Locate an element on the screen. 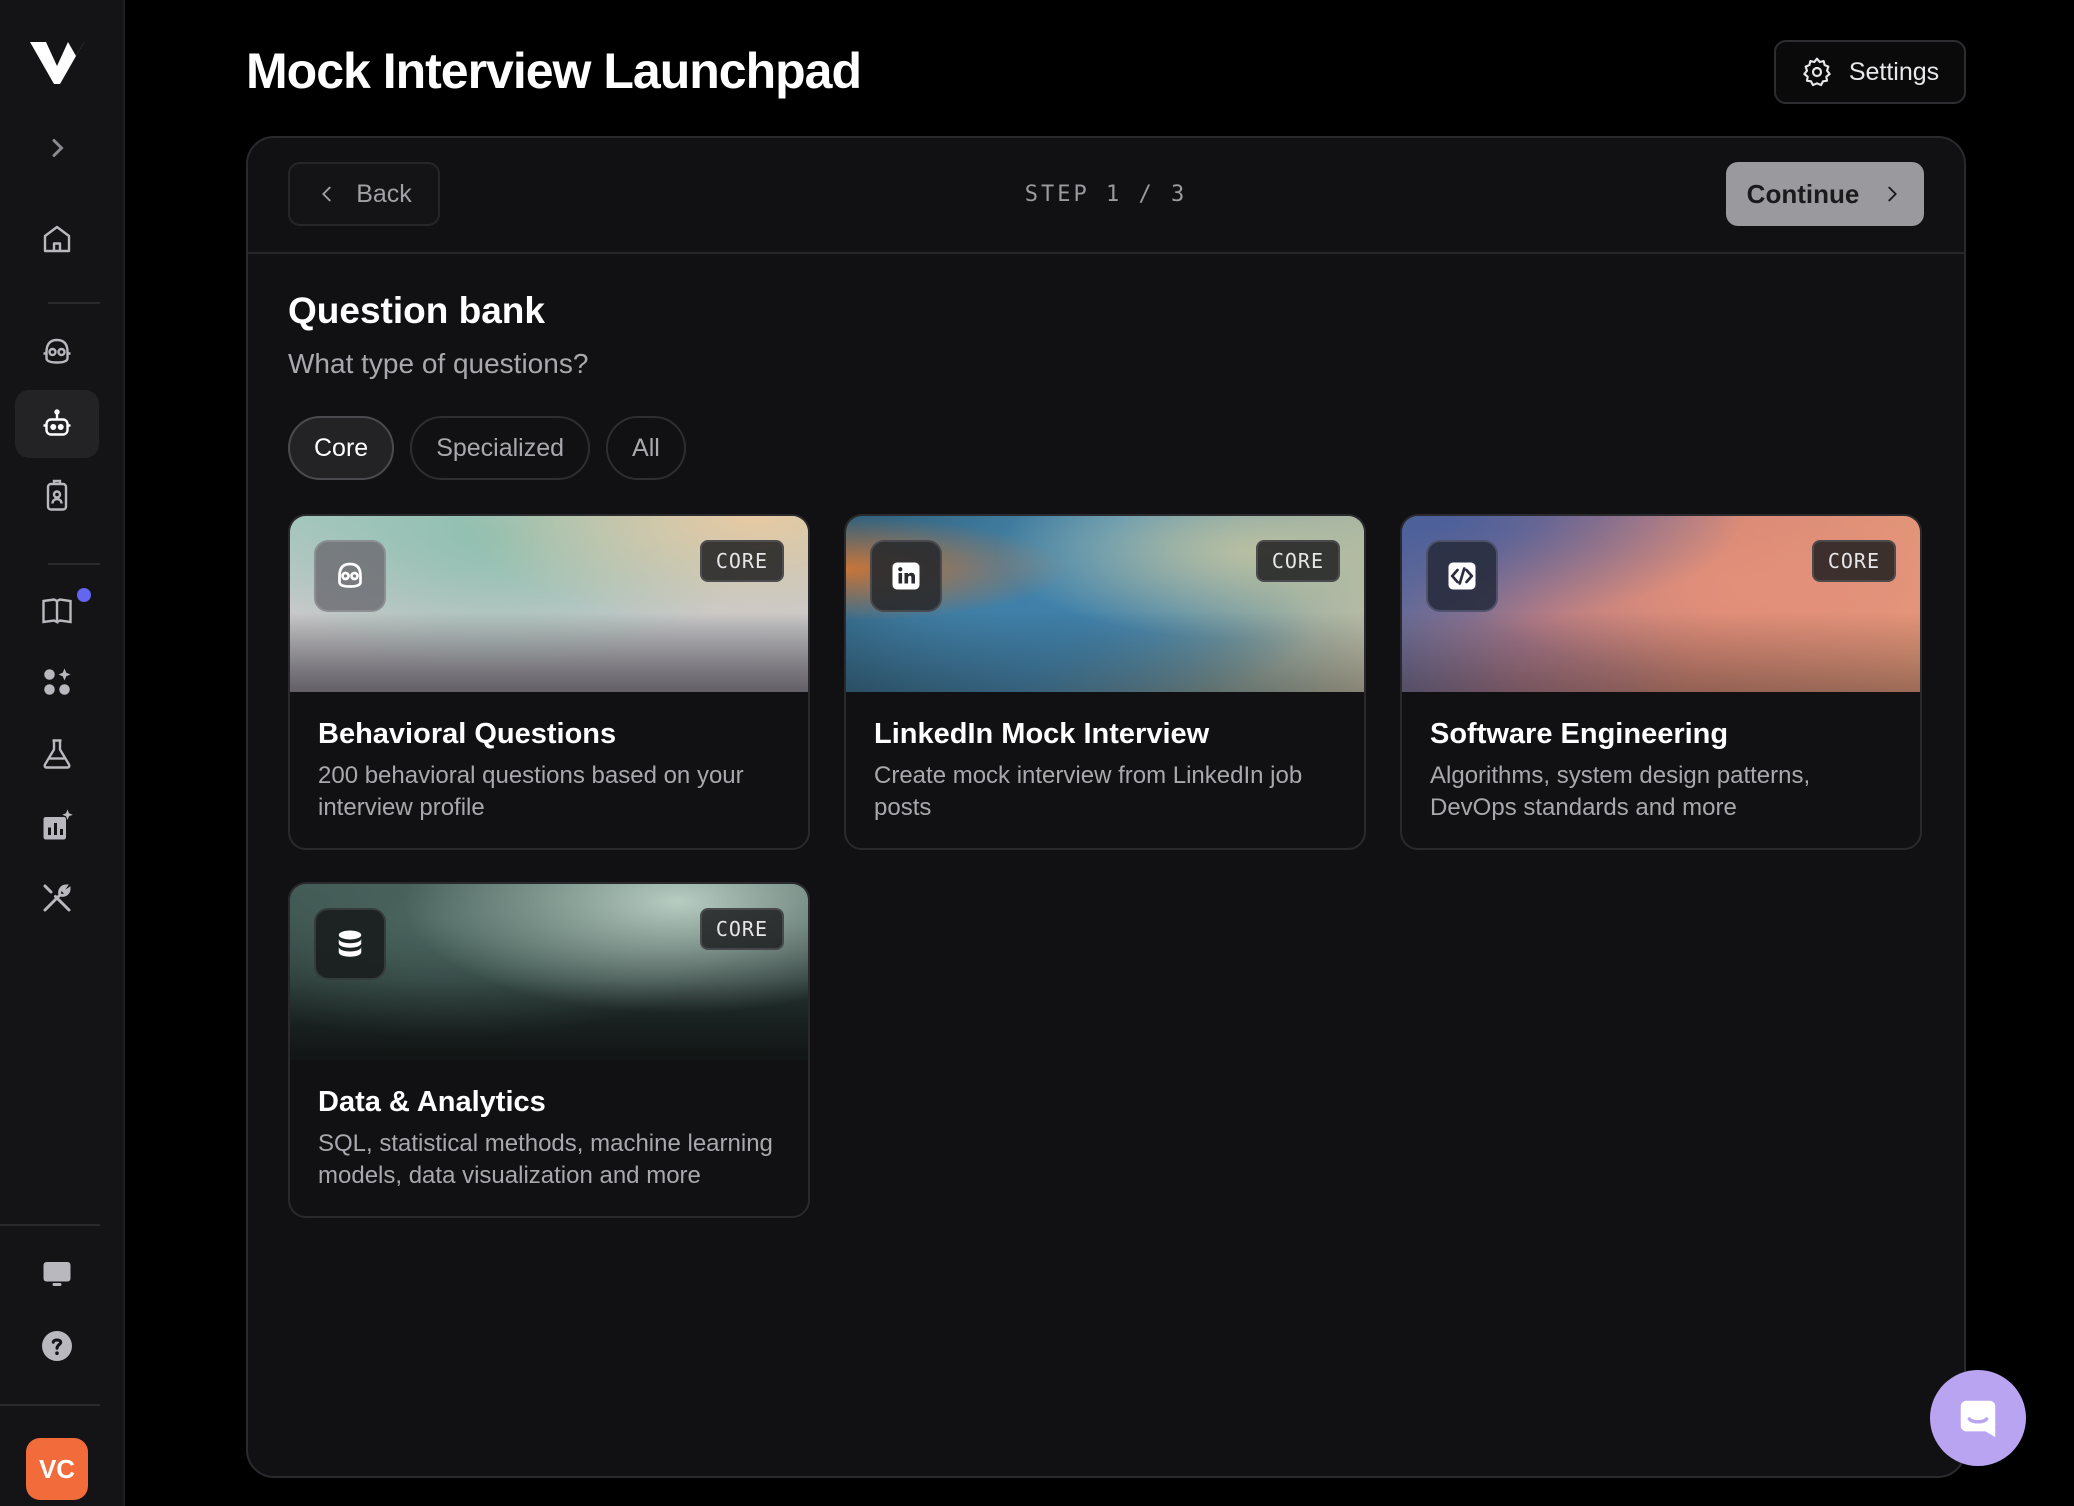  card-title: LinkedIn Mock Interview is located at coordinates (1042, 734).